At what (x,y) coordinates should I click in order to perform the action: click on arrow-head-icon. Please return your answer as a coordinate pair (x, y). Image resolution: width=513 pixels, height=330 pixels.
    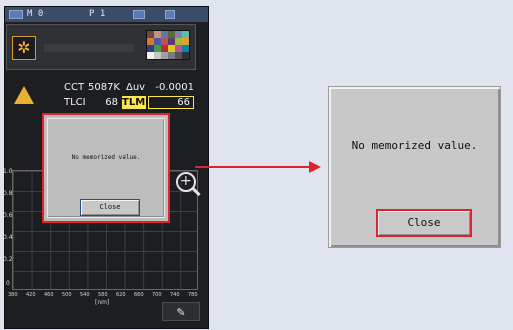
    Looking at the image, I should click on (315, 167).